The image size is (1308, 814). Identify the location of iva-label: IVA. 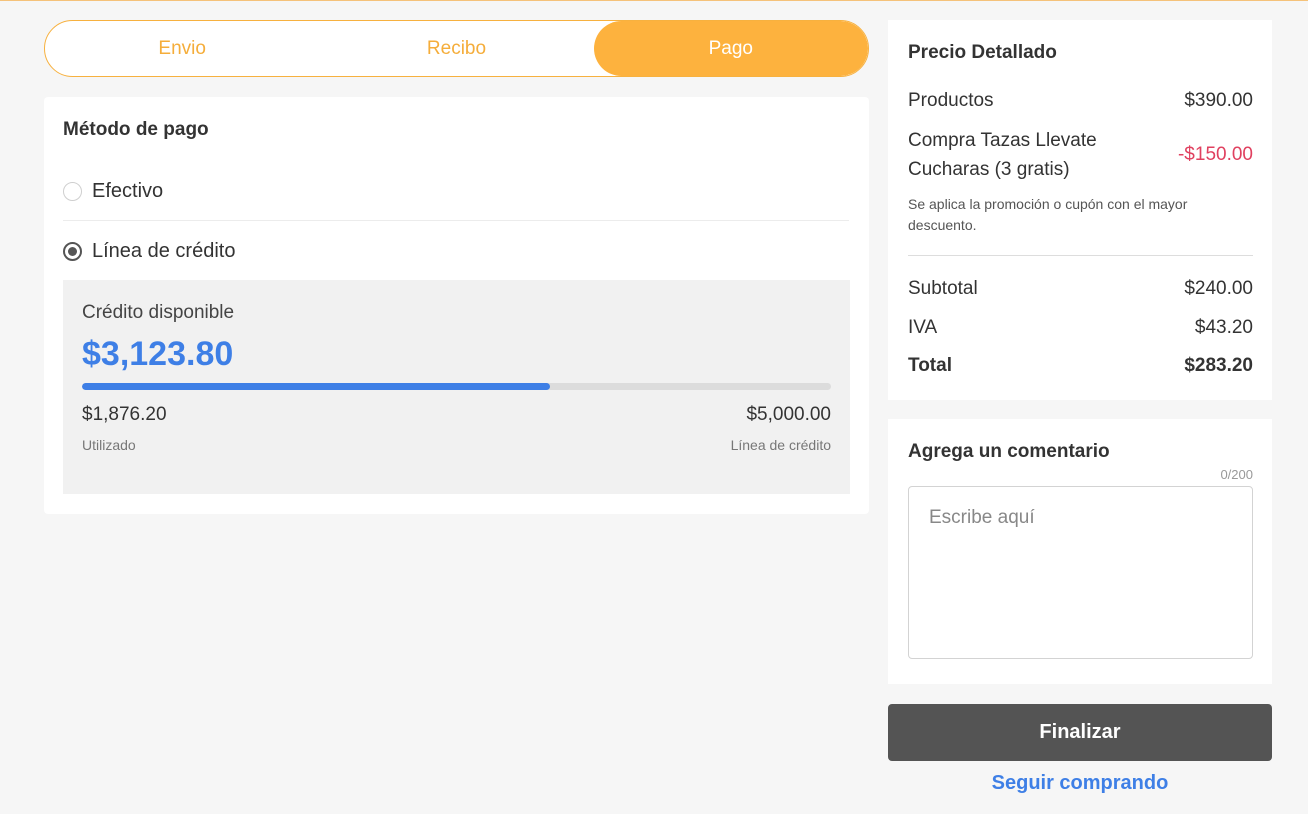
(923, 327).